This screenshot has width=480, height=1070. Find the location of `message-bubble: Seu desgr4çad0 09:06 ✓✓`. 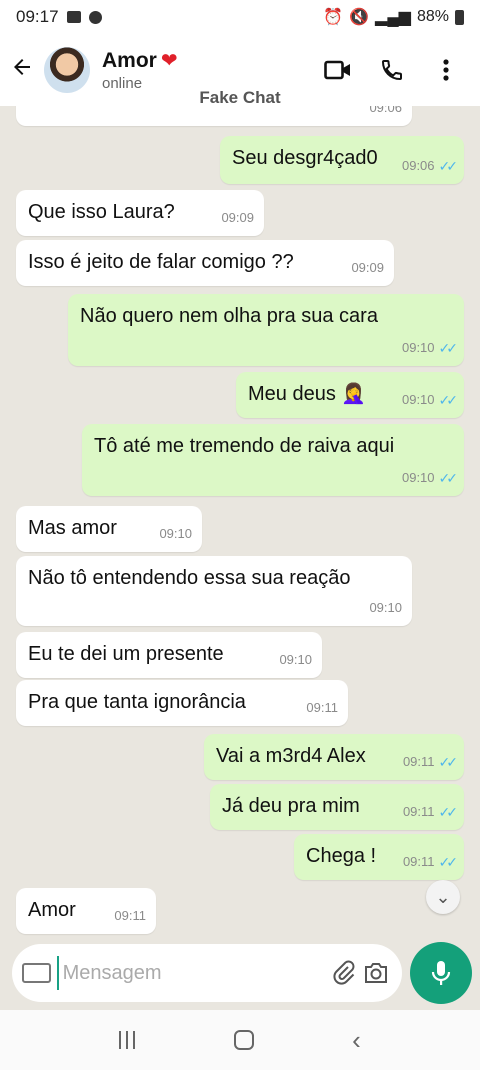

message-bubble: Seu desgr4çad0 09:06 ✓✓ is located at coordinates (342, 160).